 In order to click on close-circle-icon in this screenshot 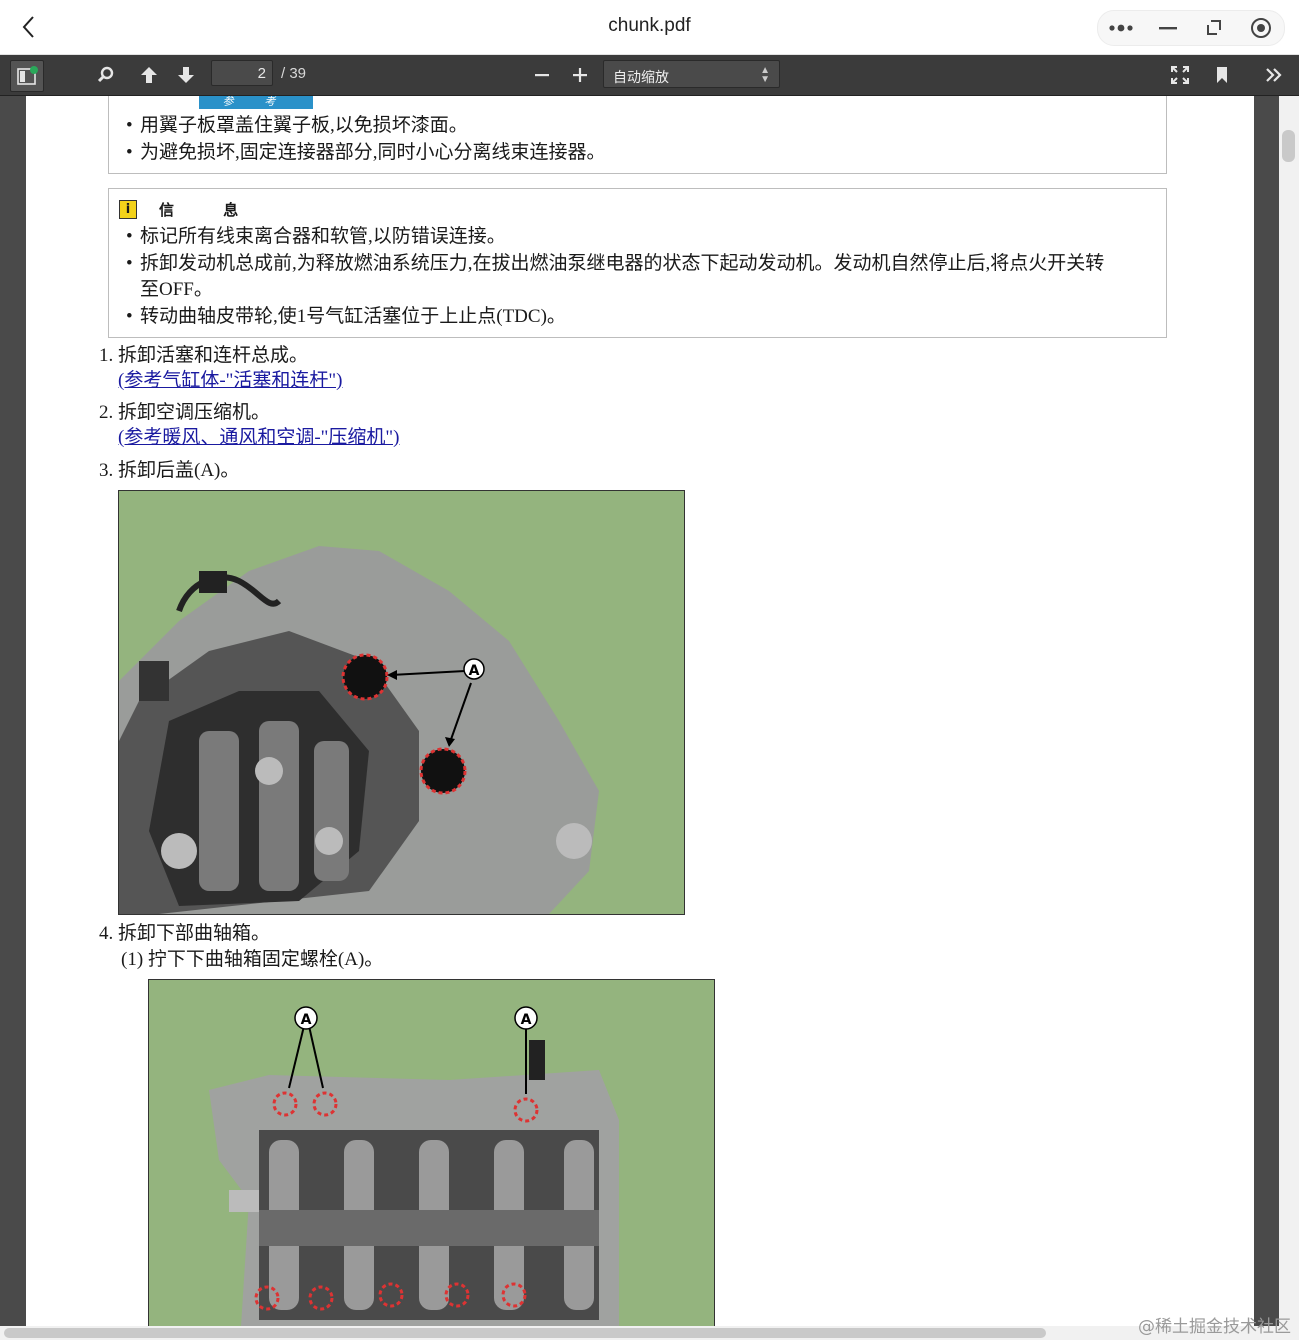, I will do `click(1260, 28)`.